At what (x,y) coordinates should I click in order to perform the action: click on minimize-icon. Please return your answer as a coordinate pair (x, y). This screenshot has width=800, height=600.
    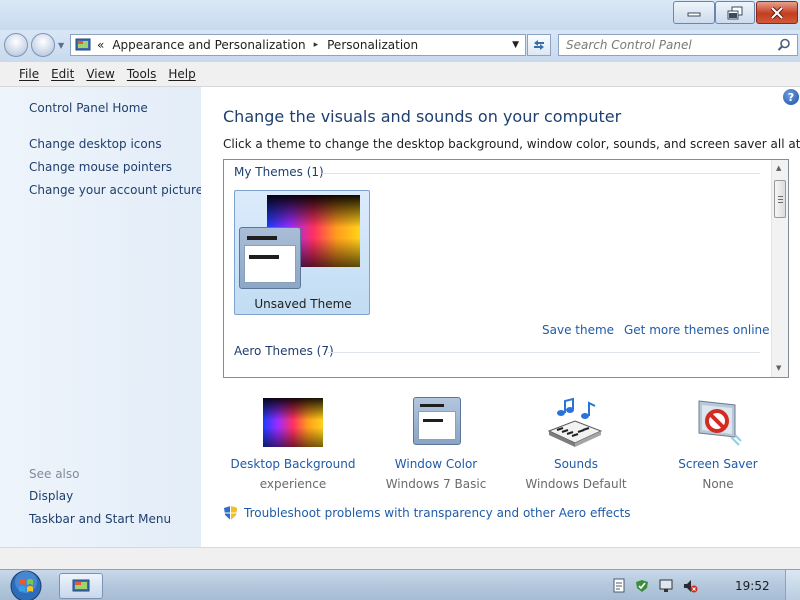
    Looking at the image, I should click on (694, 14).